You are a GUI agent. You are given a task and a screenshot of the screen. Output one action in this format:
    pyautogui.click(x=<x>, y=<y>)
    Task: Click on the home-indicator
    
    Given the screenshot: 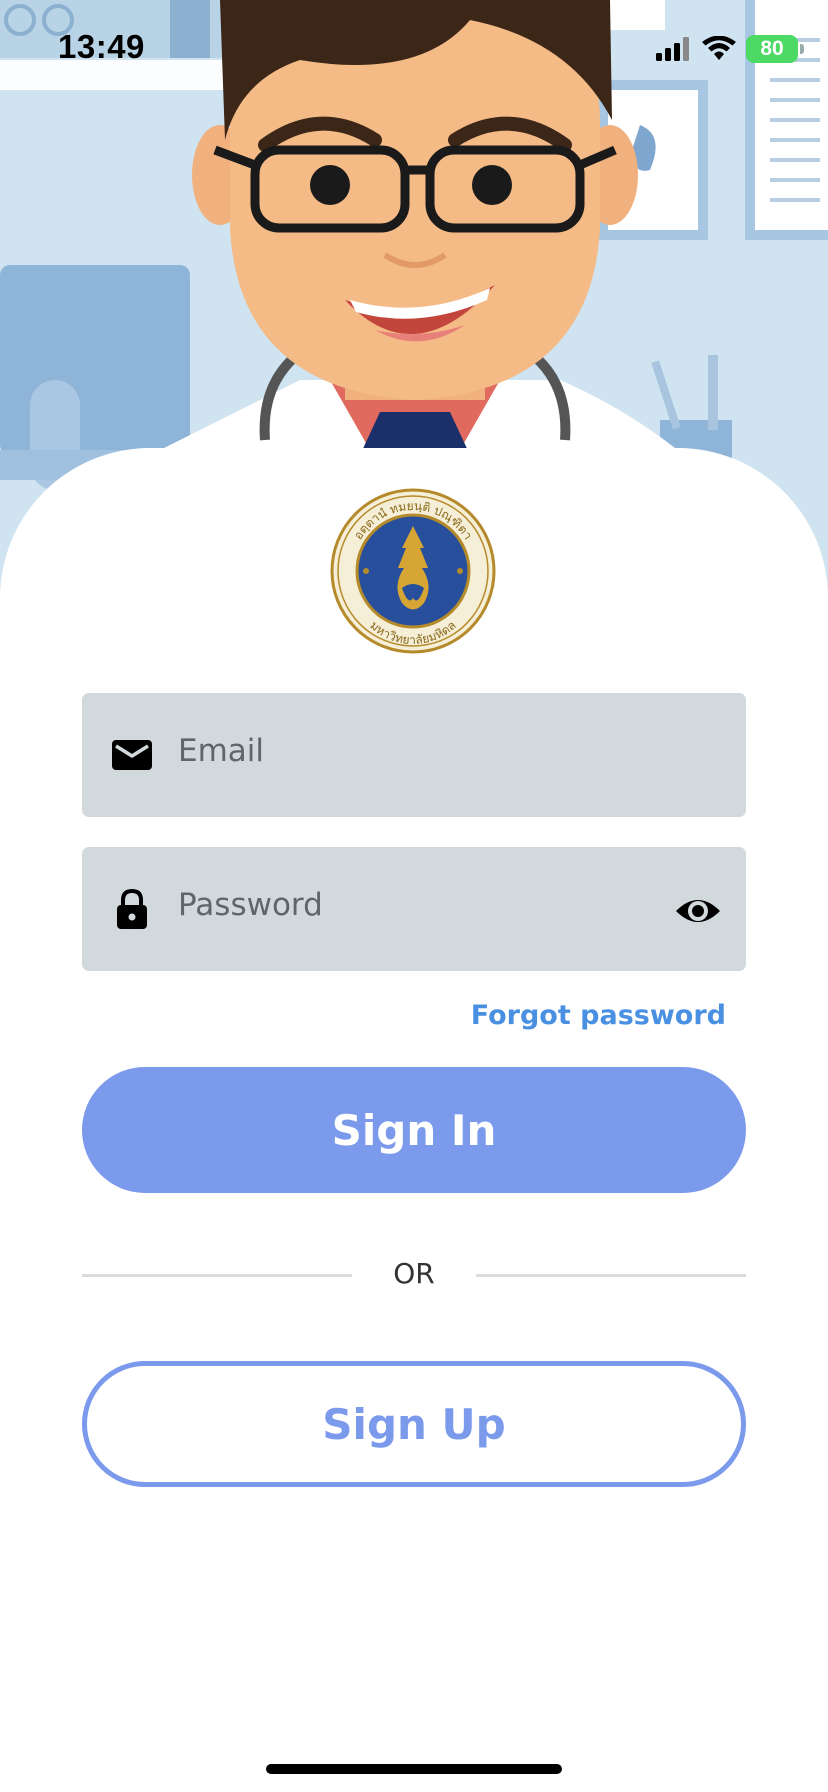 What is the action you would take?
    pyautogui.click(x=414, y=1769)
    